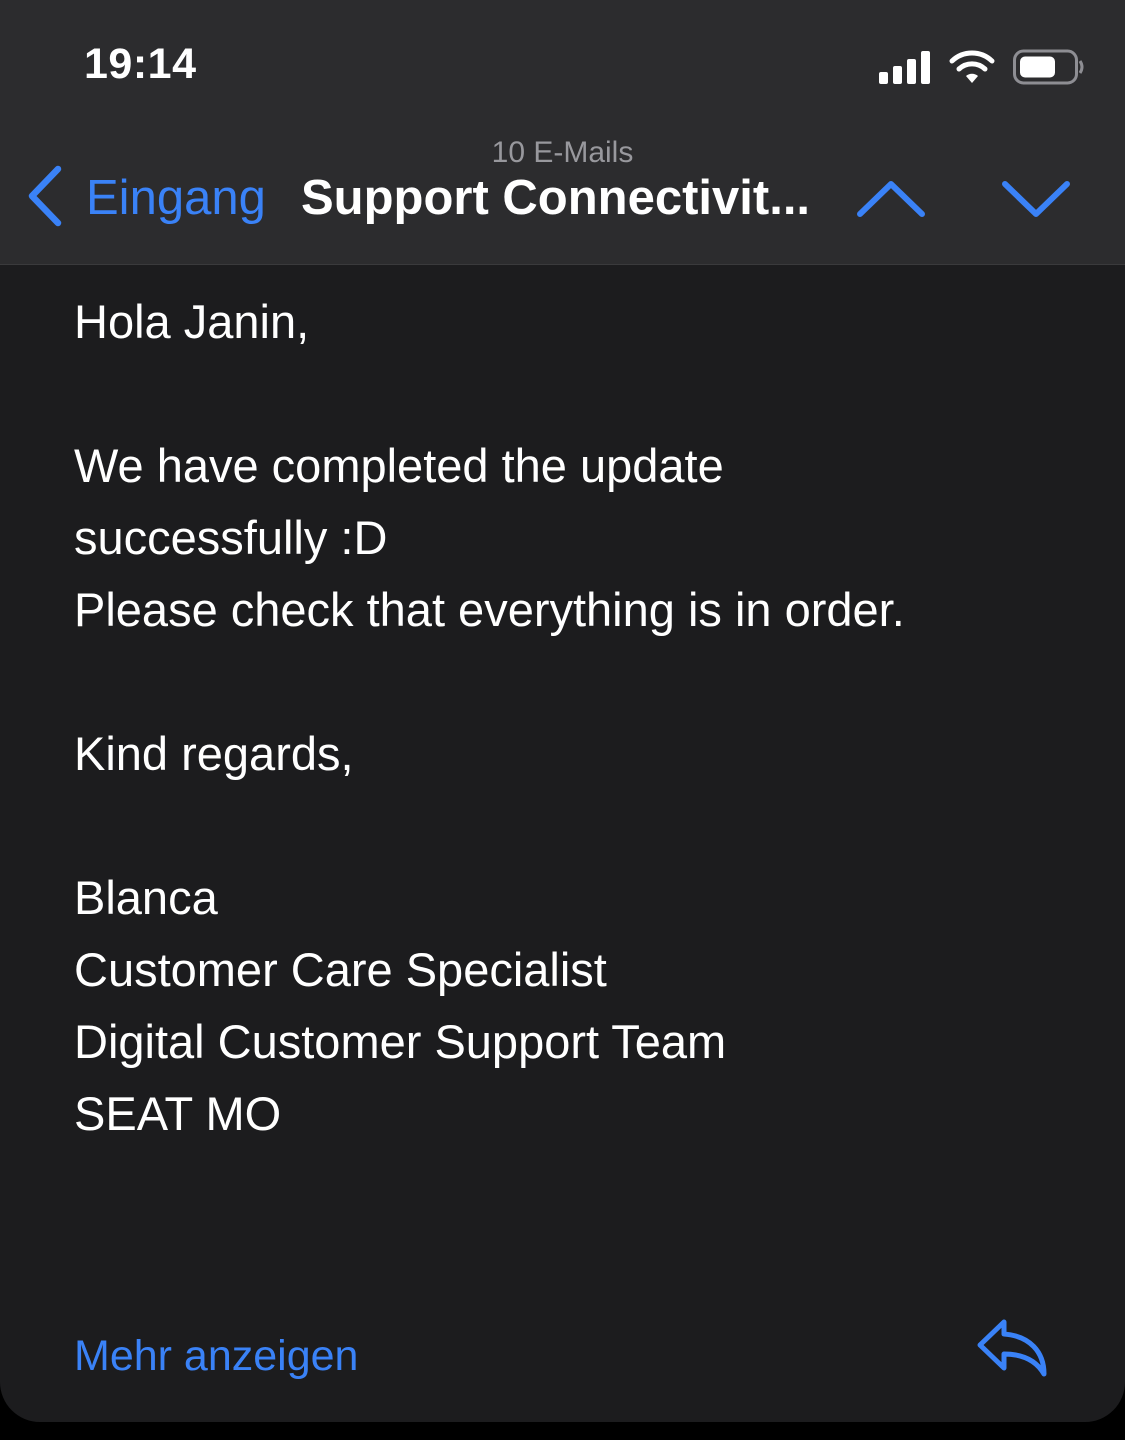 The height and width of the screenshot is (1440, 1125). What do you see at coordinates (45, 198) in the screenshot?
I see `chevron-left-icon` at bounding box center [45, 198].